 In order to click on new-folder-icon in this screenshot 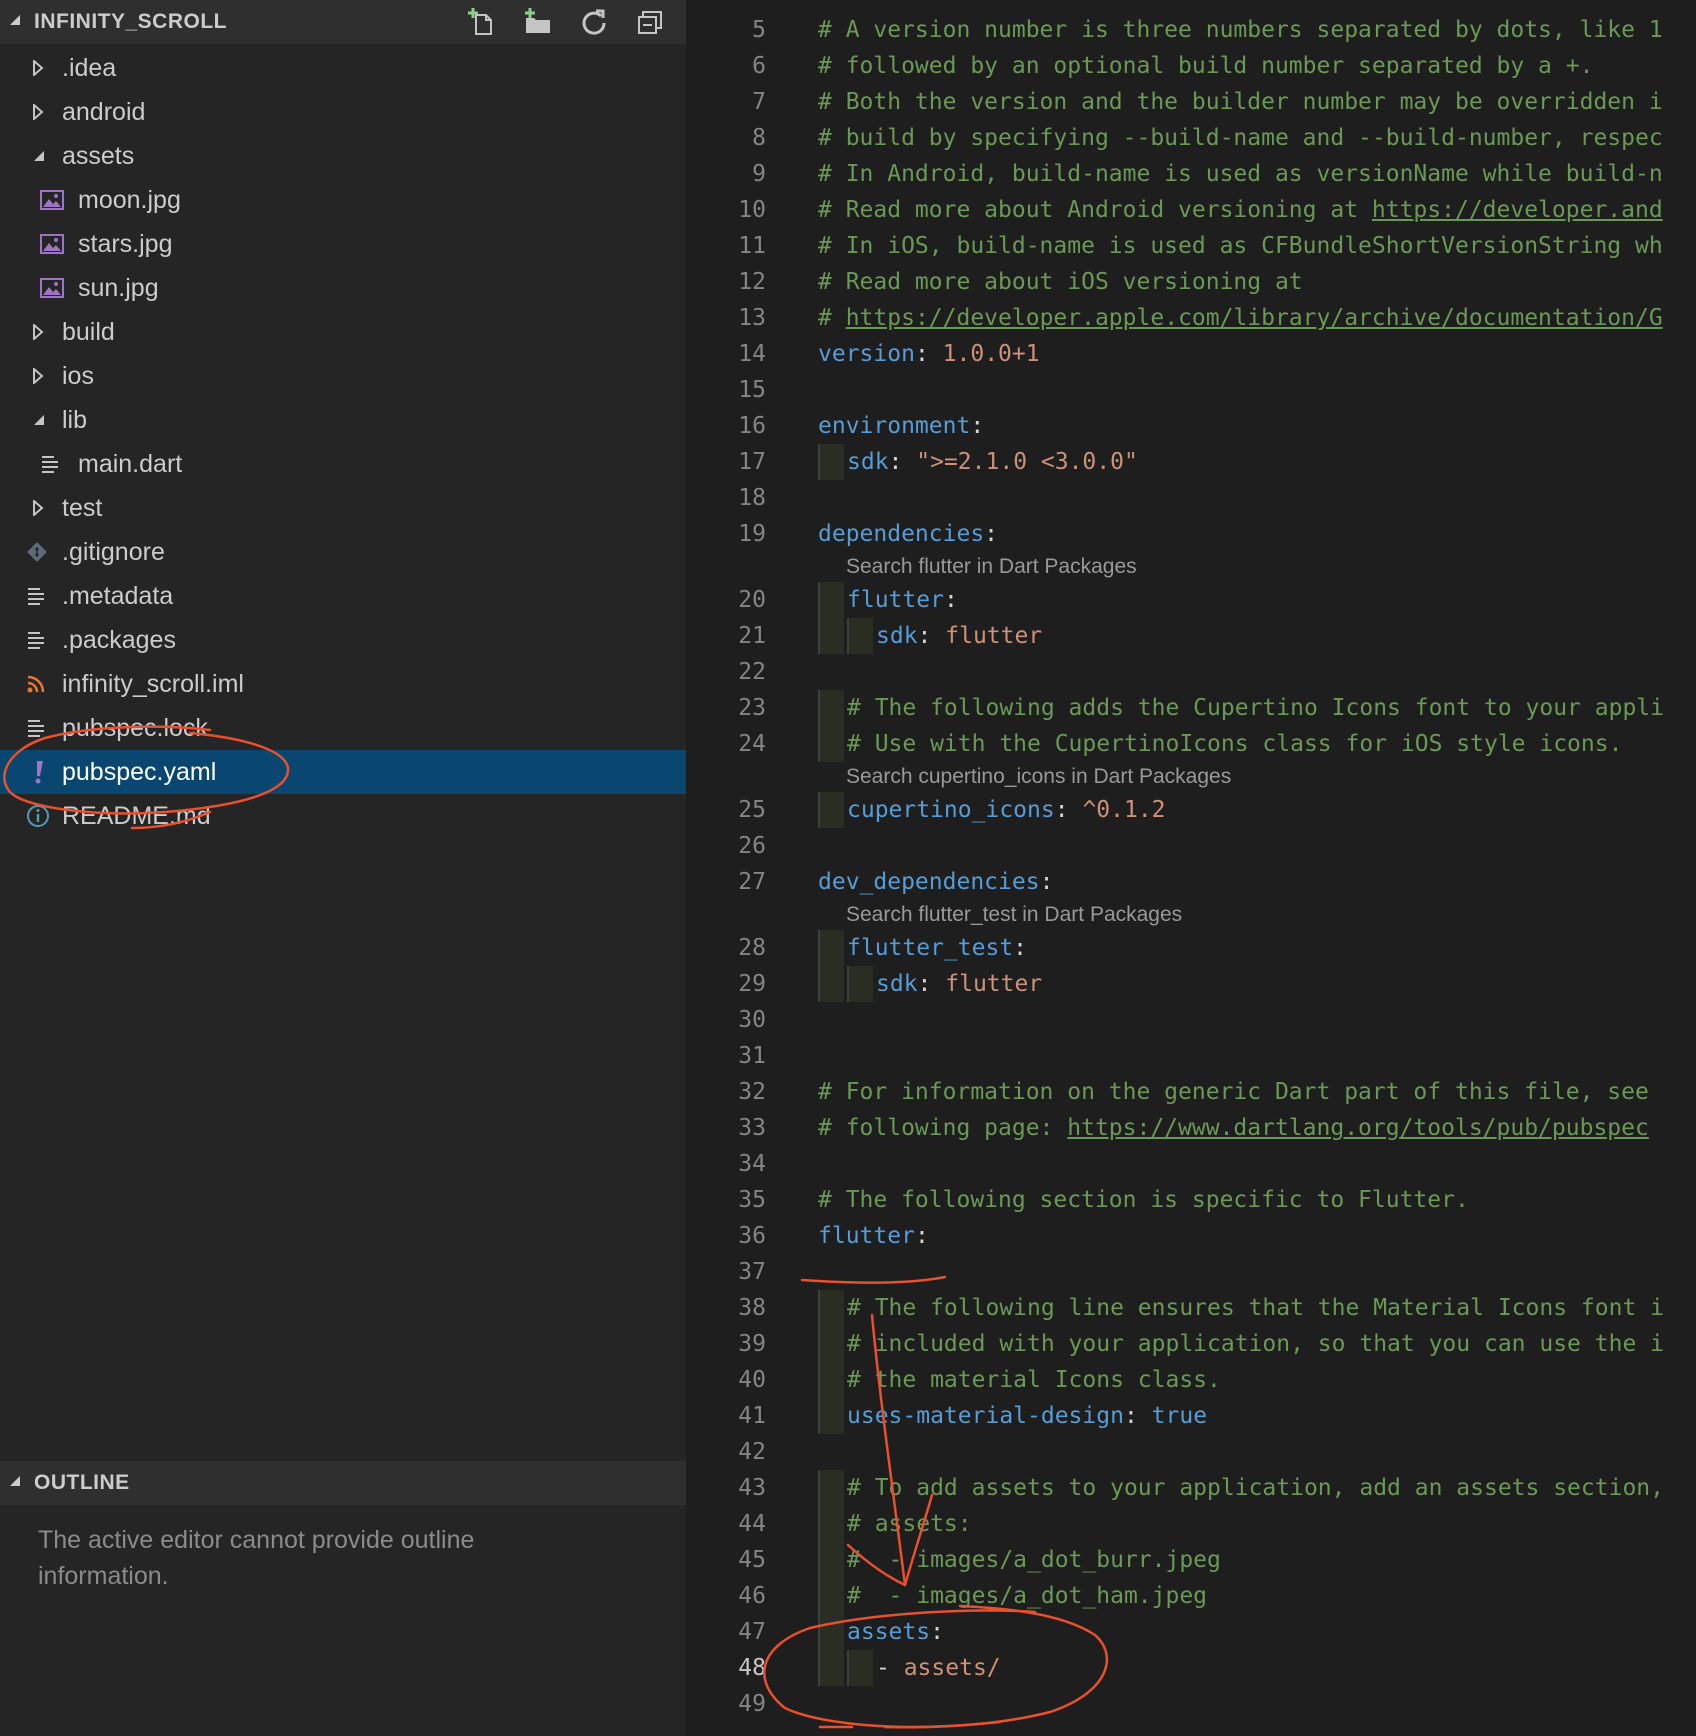, I will do `click(538, 22)`.